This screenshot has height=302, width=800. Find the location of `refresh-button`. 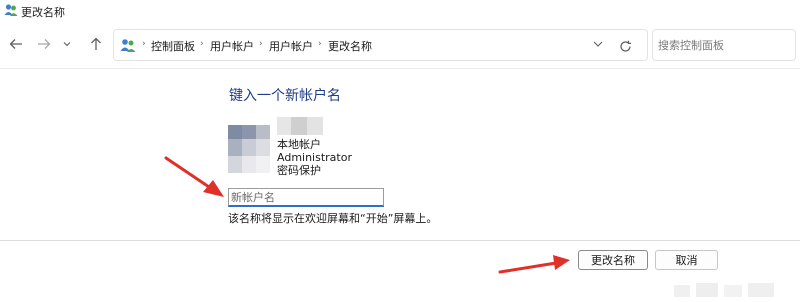

refresh-button is located at coordinates (625, 46).